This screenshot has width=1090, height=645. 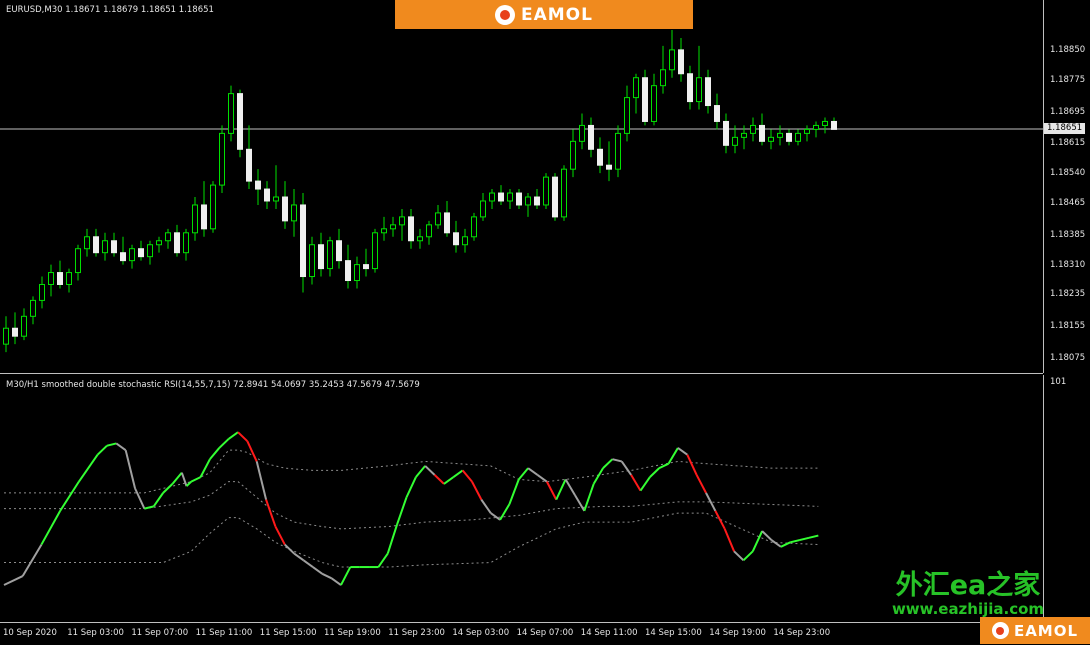 What do you see at coordinates (1066, 498) in the screenshot?
I see `indicator-axis: 101` at bounding box center [1066, 498].